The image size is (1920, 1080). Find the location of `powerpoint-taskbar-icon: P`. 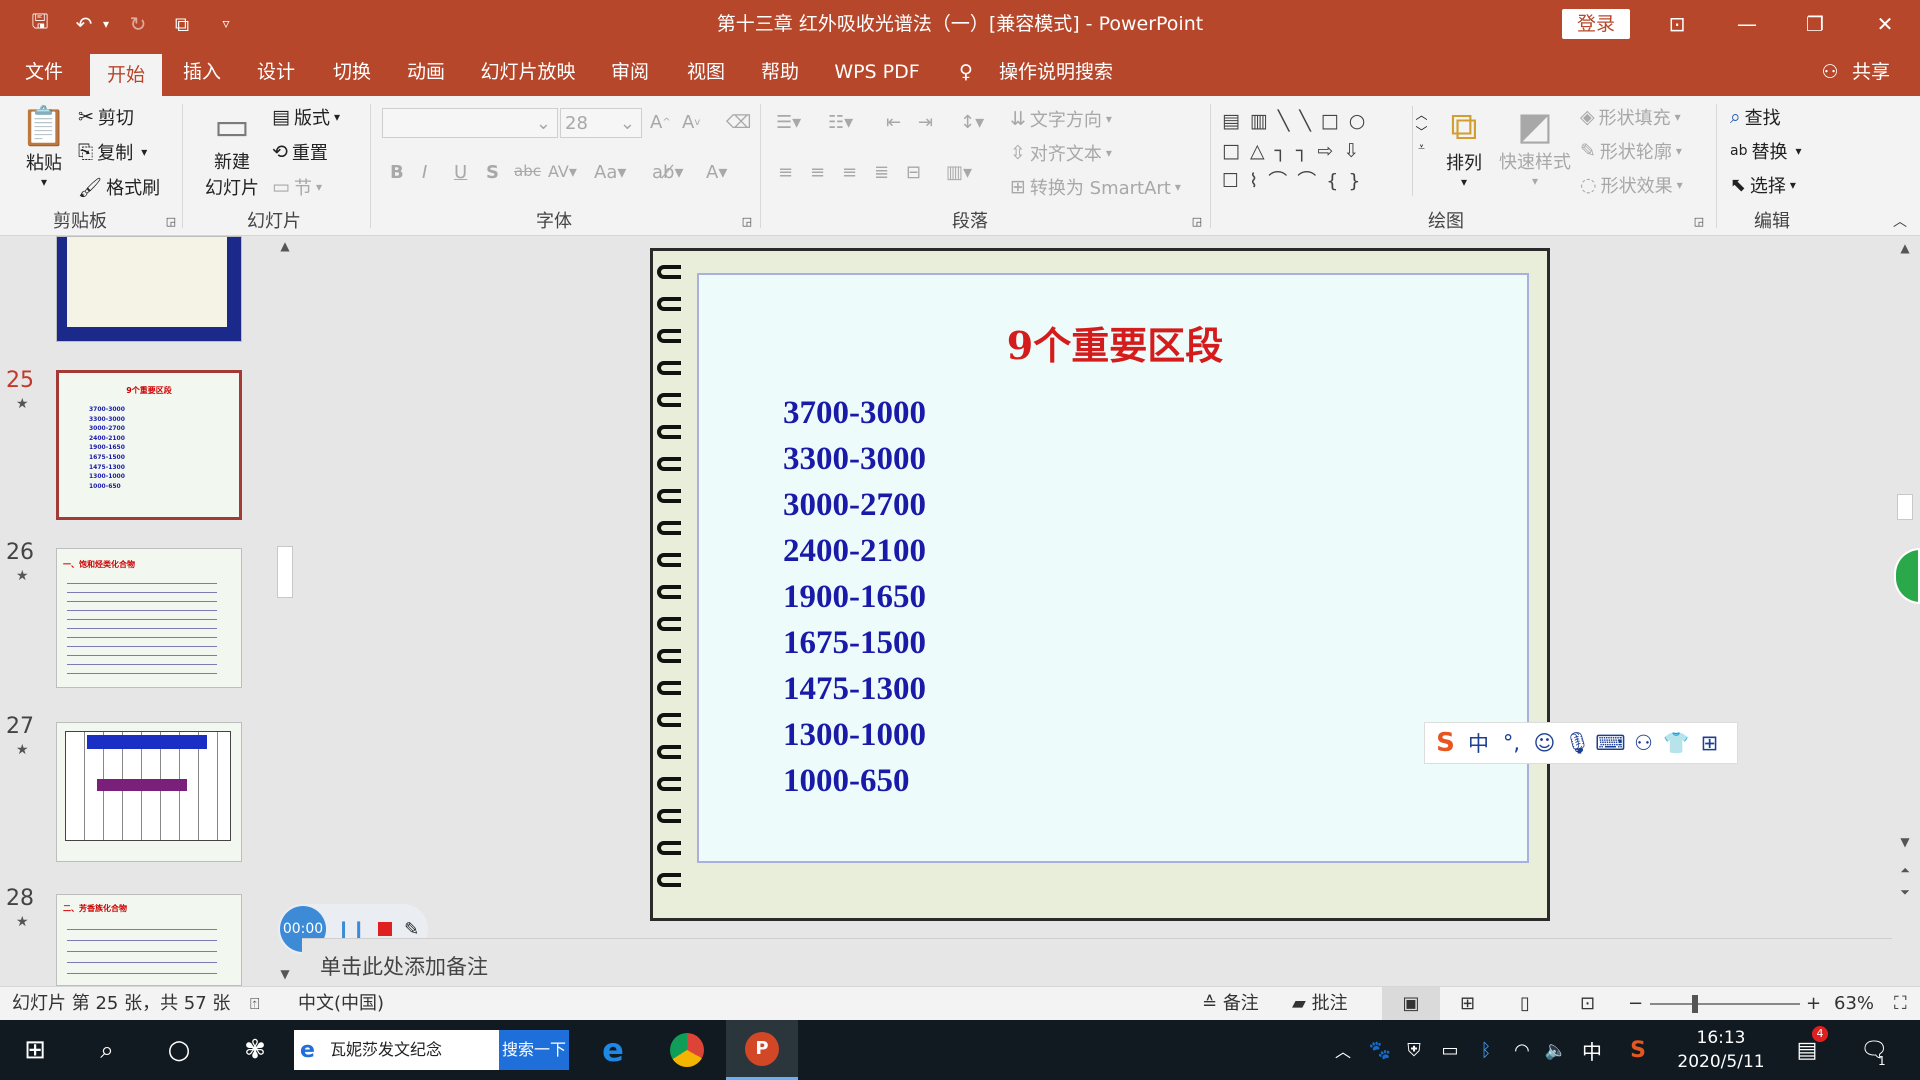

powerpoint-taskbar-icon: P is located at coordinates (762, 1050).